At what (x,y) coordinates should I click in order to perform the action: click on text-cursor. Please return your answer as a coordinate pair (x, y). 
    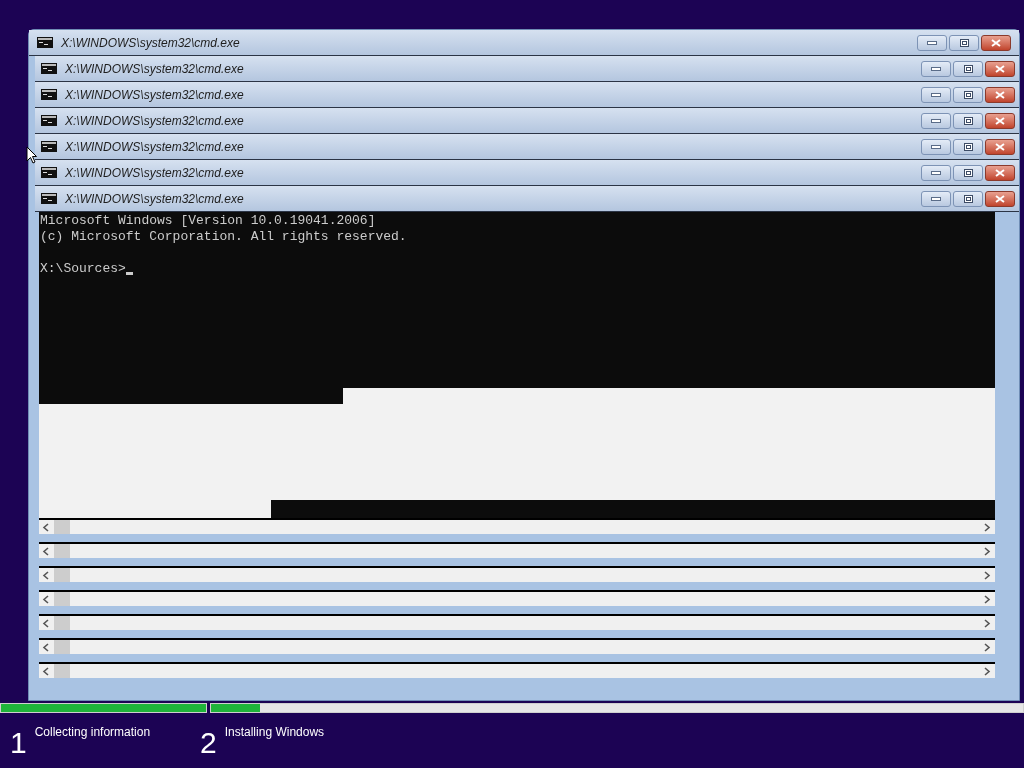
    Looking at the image, I should click on (129, 273).